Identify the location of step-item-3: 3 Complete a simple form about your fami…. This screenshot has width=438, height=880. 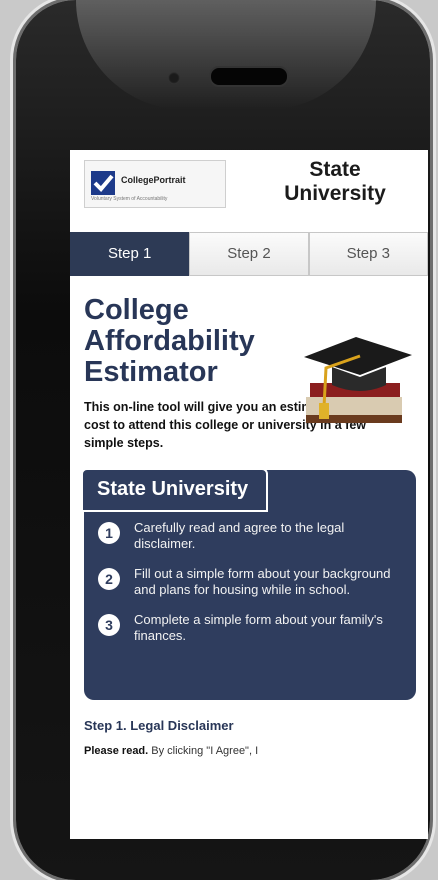
(253, 628).